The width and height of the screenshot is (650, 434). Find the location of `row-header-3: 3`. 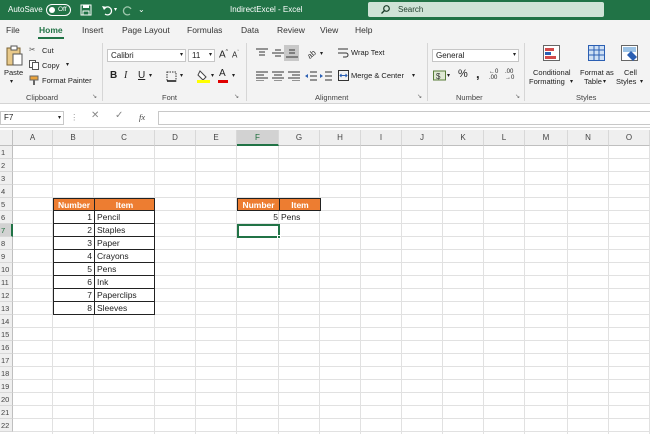

row-header-3: 3 is located at coordinates (6, 178).